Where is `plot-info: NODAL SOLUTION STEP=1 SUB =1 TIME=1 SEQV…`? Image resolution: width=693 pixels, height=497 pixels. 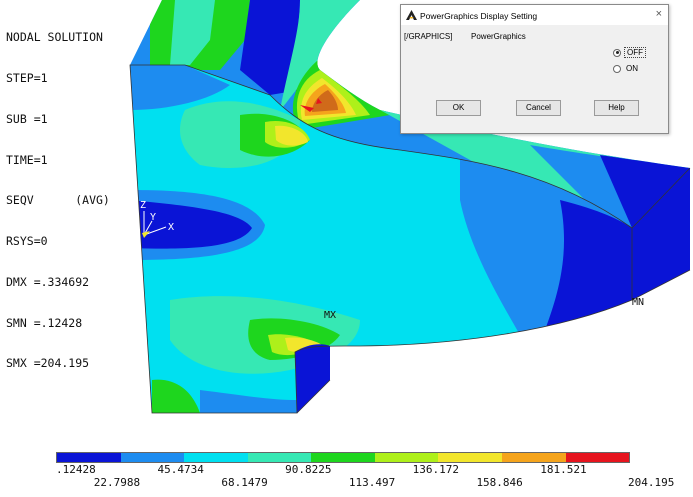 plot-info: NODAL SOLUTION STEP=1 SUB =1 TIME=1 SEQV… is located at coordinates (58, 201).